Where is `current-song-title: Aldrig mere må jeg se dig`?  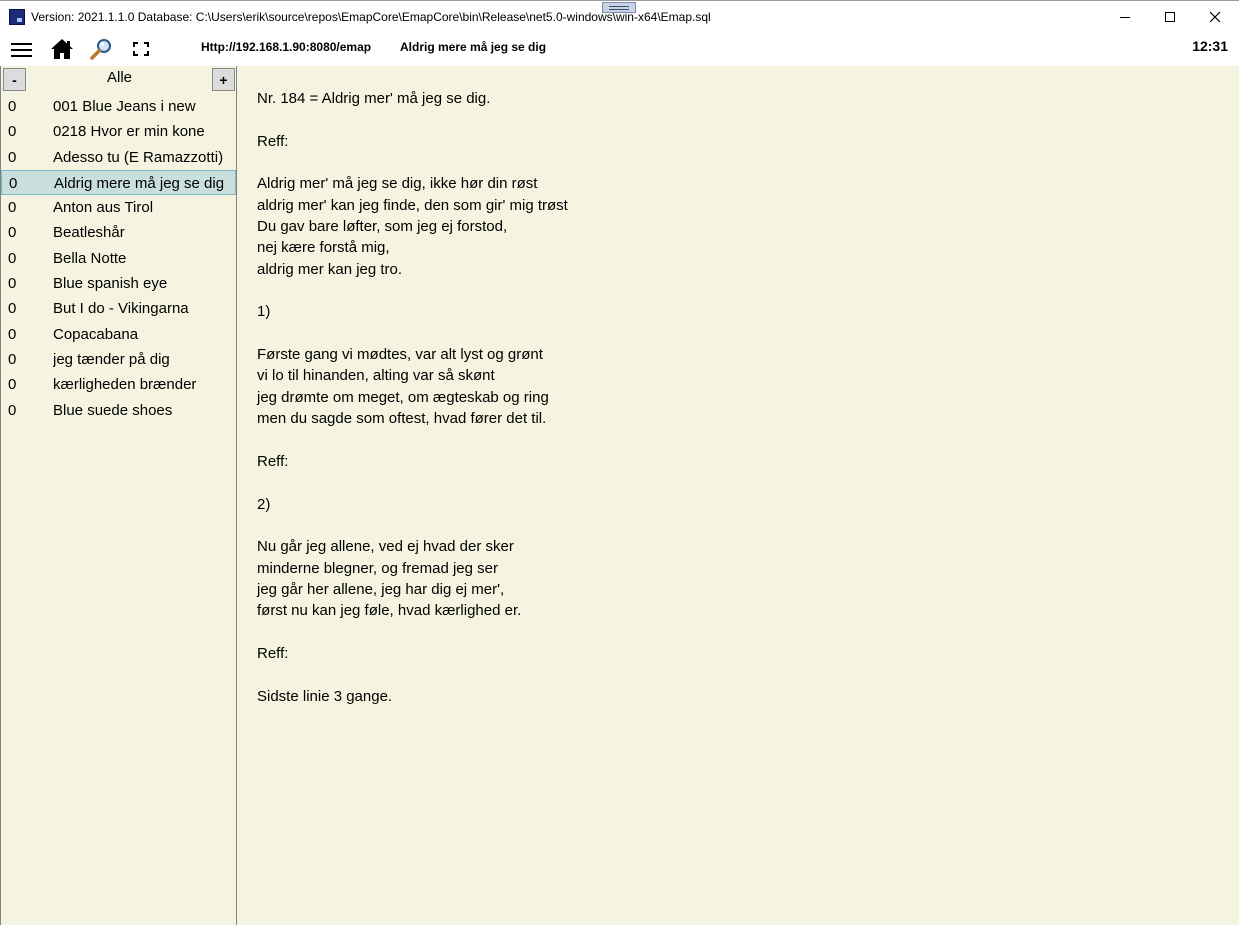 current-song-title: Aldrig mere må jeg se dig is located at coordinates (473, 47).